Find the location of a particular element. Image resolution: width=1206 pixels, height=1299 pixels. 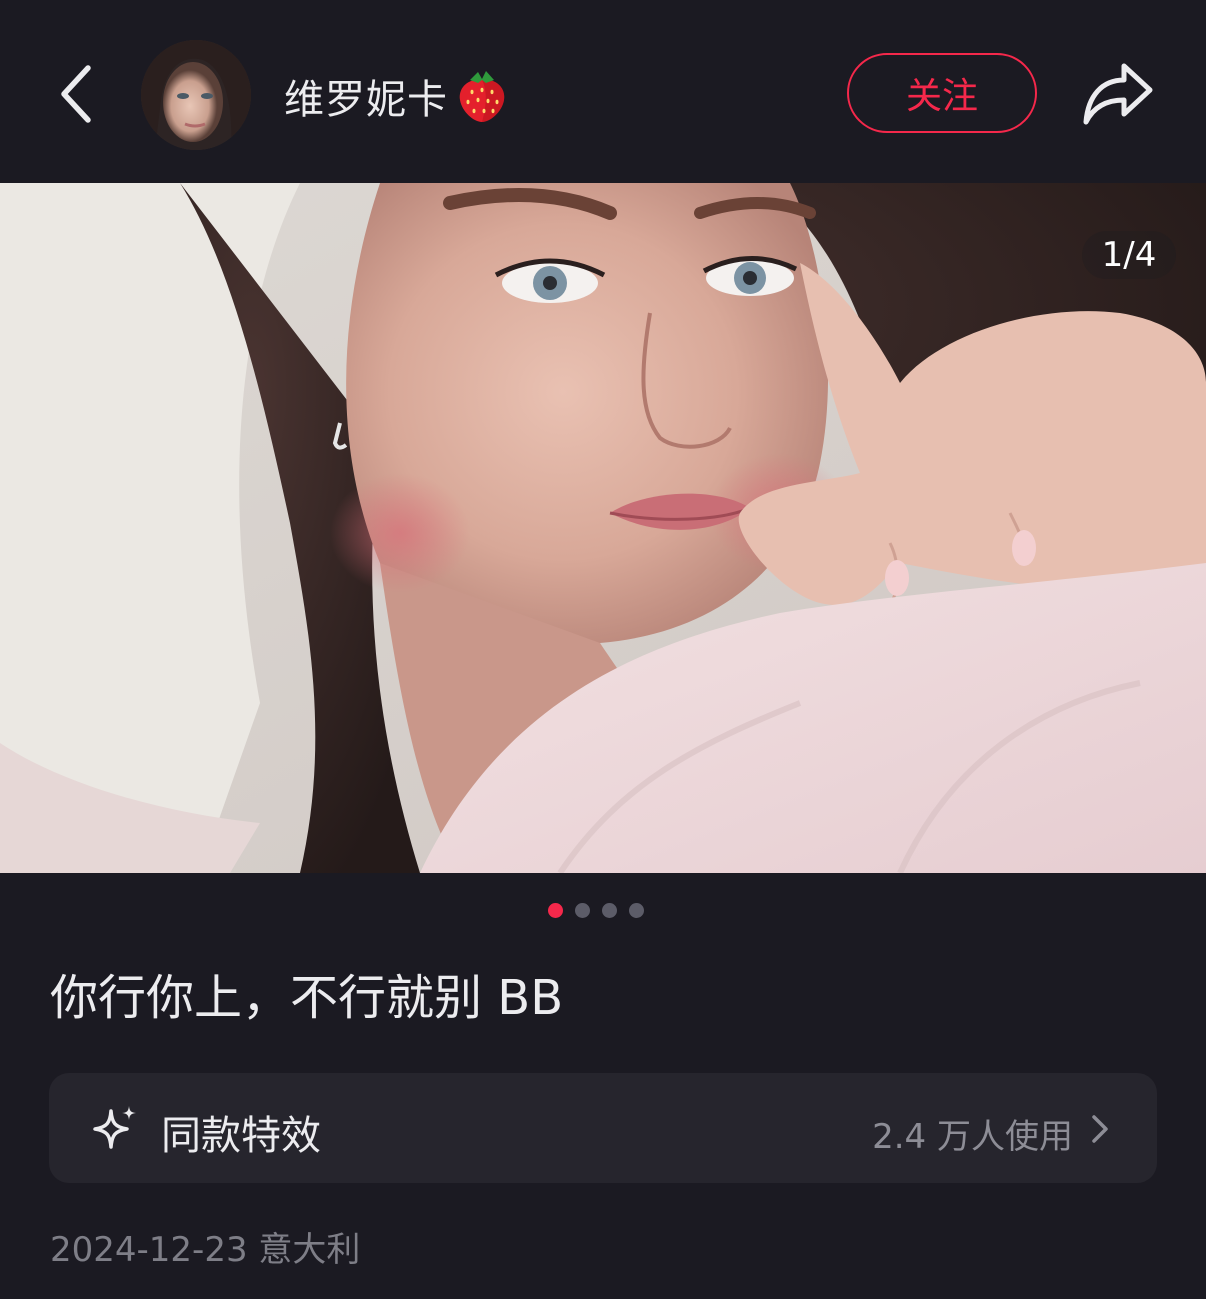

carousel-indicator is located at coordinates (596, 911).